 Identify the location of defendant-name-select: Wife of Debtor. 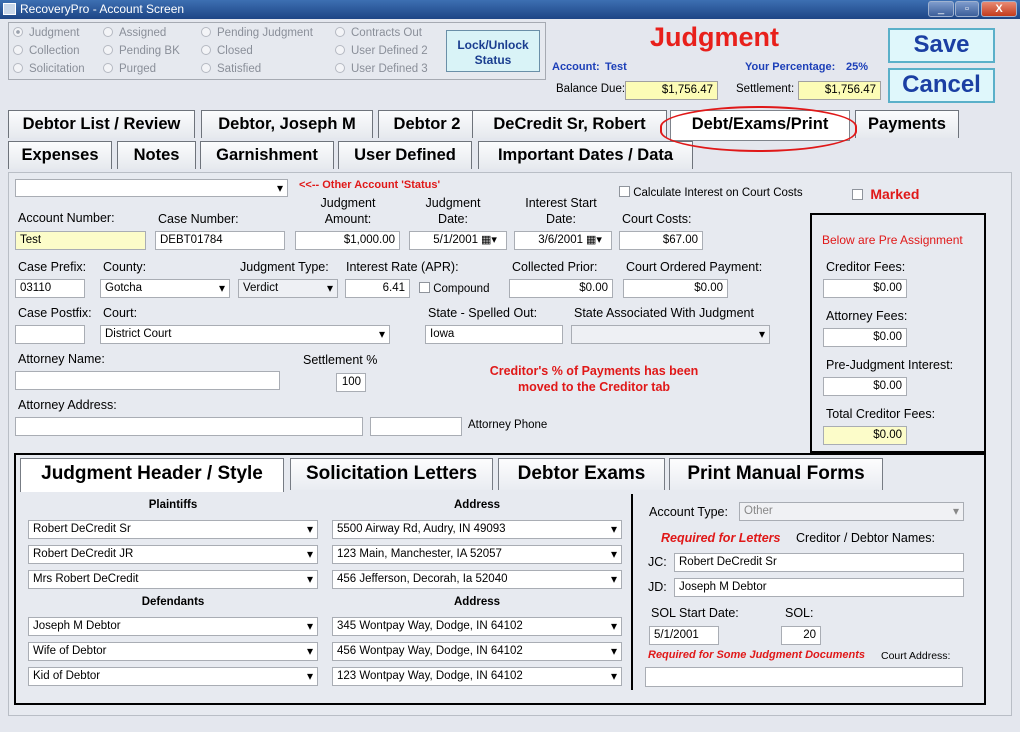
(173, 651).